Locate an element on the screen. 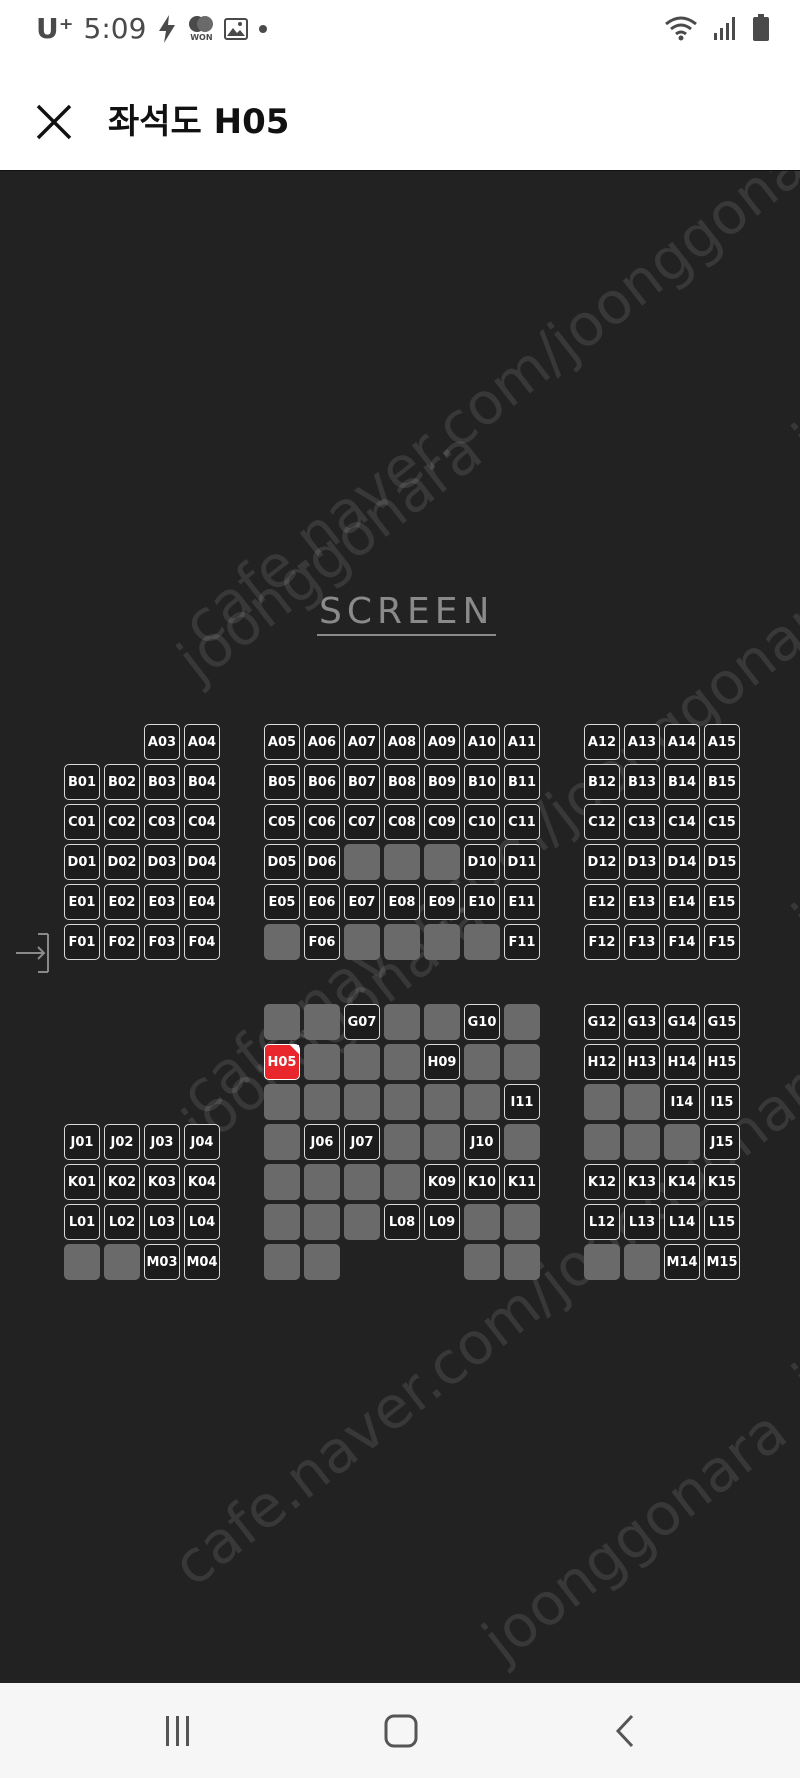 This screenshot has height=1778, width=800. seat-c14: C14 is located at coordinates (682, 822).